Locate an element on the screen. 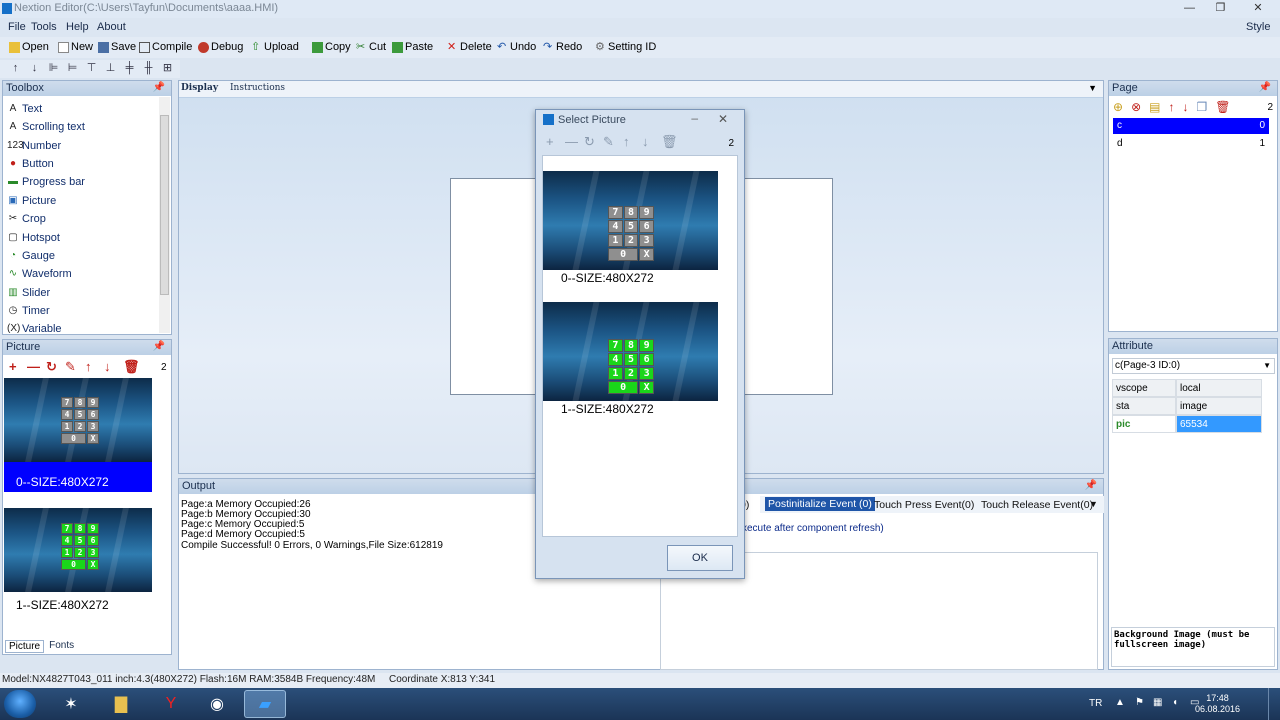 This screenshot has width=1280, height=720. undo-button: ↶ Undo is located at coordinates (516, 47).